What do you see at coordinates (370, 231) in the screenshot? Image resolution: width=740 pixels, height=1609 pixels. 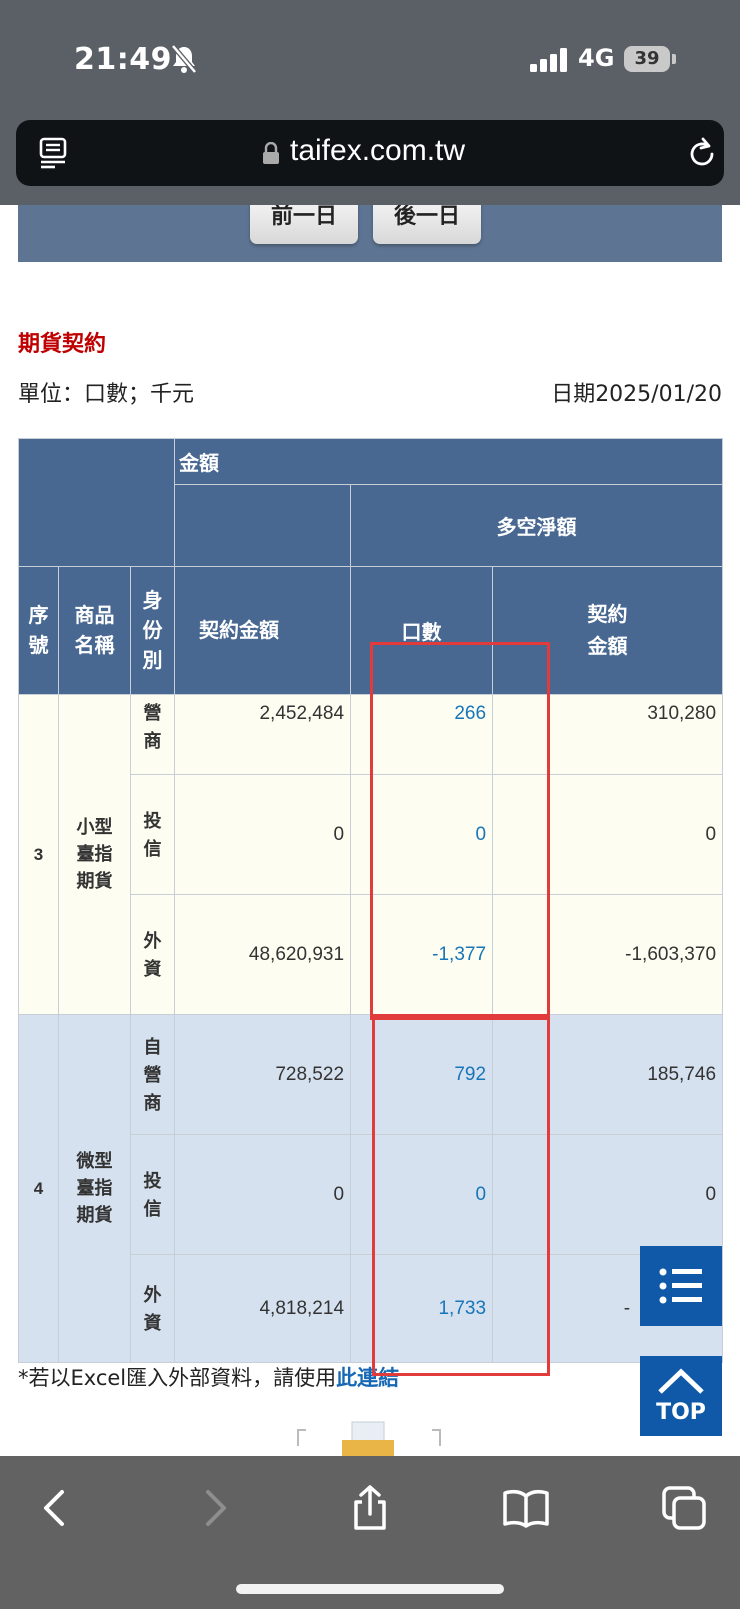 I see `date-nav-band` at bounding box center [370, 231].